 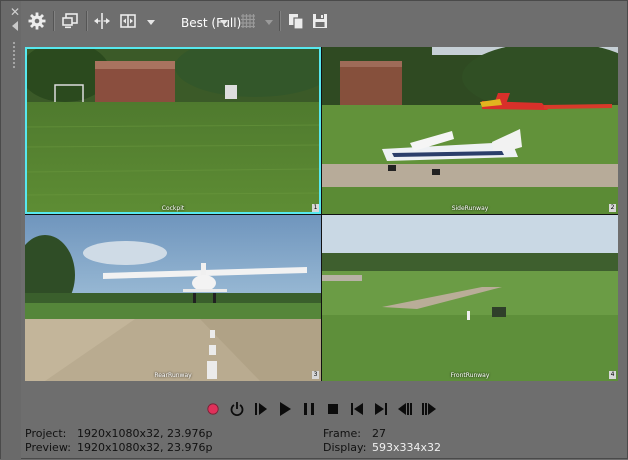 What do you see at coordinates (357, 409) in the screenshot?
I see `go-to-start-button` at bounding box center [357, 409].